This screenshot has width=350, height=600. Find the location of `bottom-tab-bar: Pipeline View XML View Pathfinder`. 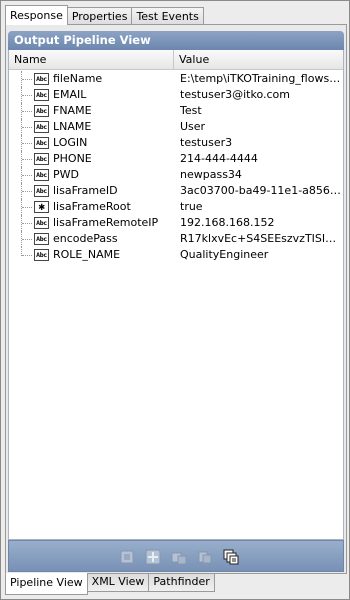

bottom-tab-bar: Pipeline View XML View Pathfinder is located at coordinates (110, 584).